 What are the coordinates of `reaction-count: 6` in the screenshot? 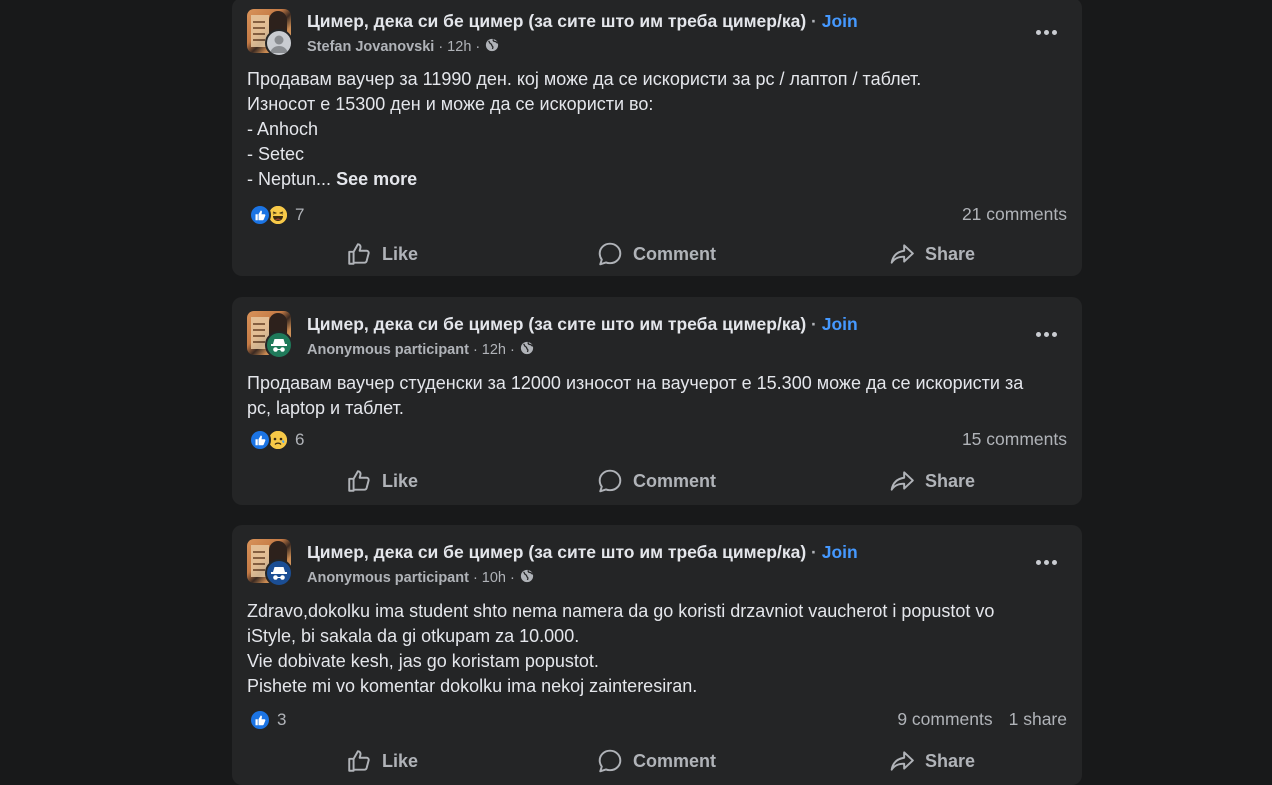 It's located at (300, 439).